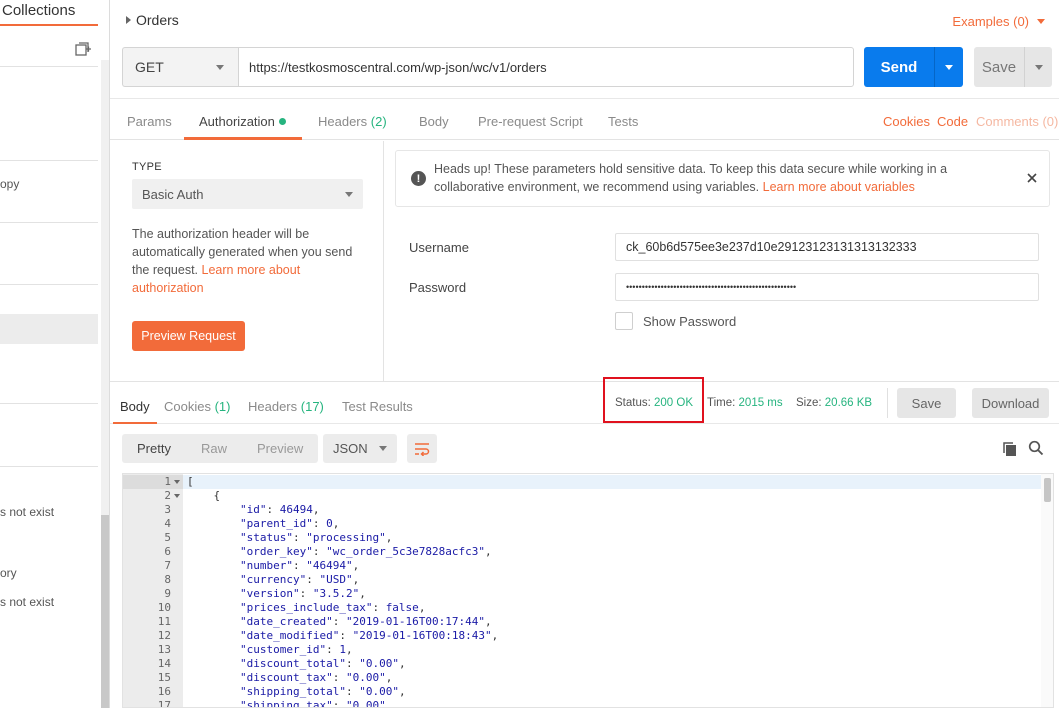 The image size is (1059, 708). Describe the element at coordinates (906, 121) in the screenshot. I see `cookies-link: Cookies` at that location.